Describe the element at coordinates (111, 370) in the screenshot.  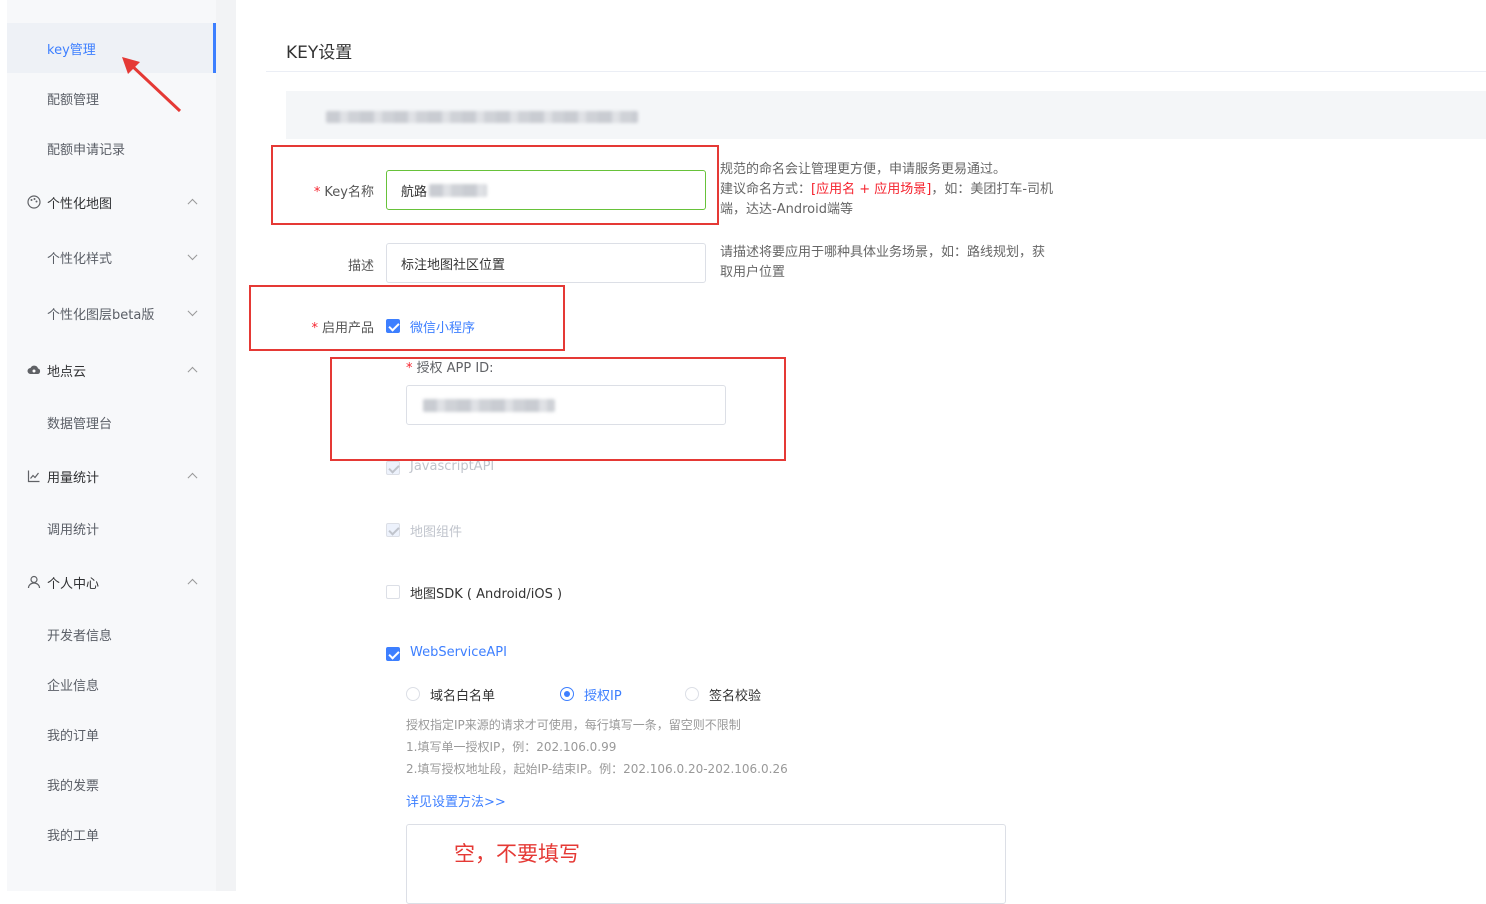
I see `sidebar-group-place-cloud: 地点云` at that location.